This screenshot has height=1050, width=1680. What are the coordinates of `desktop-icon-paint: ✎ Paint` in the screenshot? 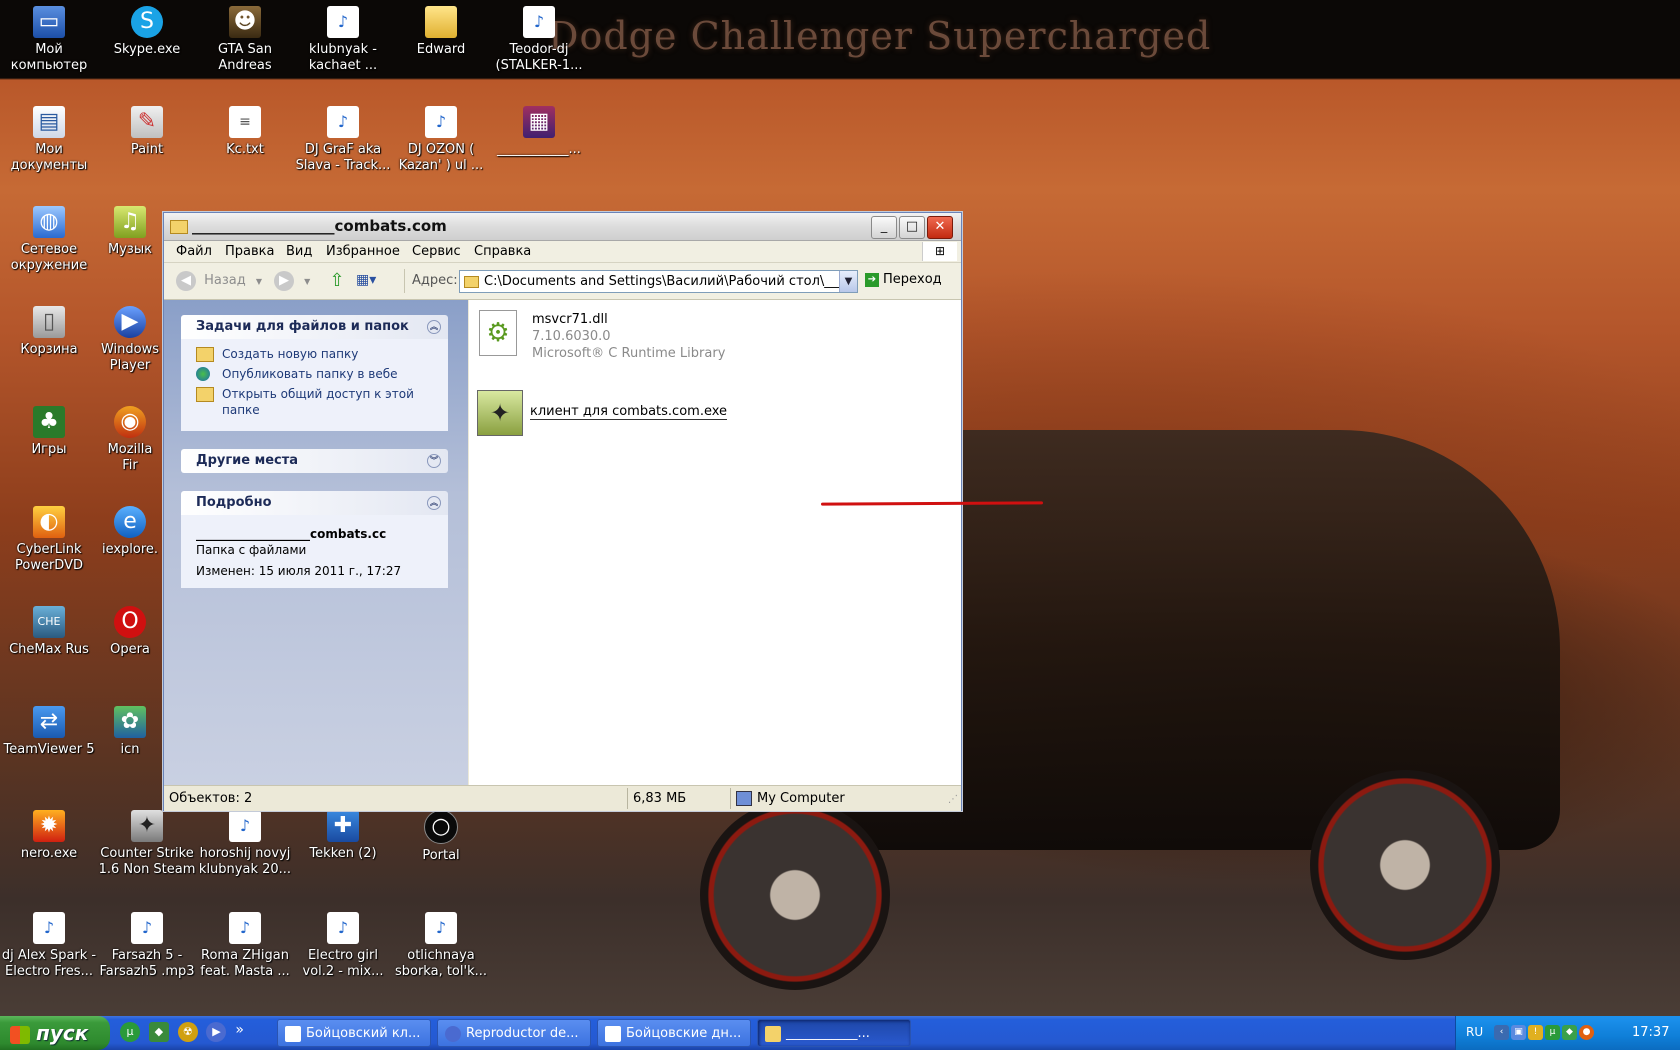 It's located at (147, 132).